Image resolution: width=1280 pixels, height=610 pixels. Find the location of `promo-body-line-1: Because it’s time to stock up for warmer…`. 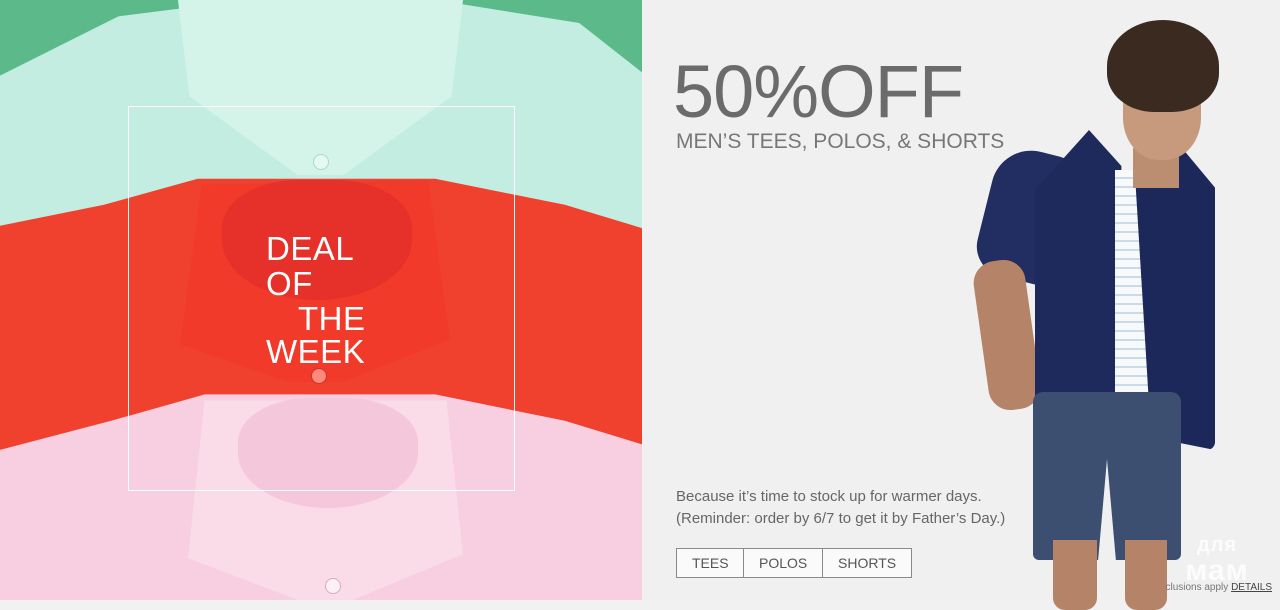

promo-body-line-1: Because it’s time to stock up for warmer… is located at coordinates (829, 496).